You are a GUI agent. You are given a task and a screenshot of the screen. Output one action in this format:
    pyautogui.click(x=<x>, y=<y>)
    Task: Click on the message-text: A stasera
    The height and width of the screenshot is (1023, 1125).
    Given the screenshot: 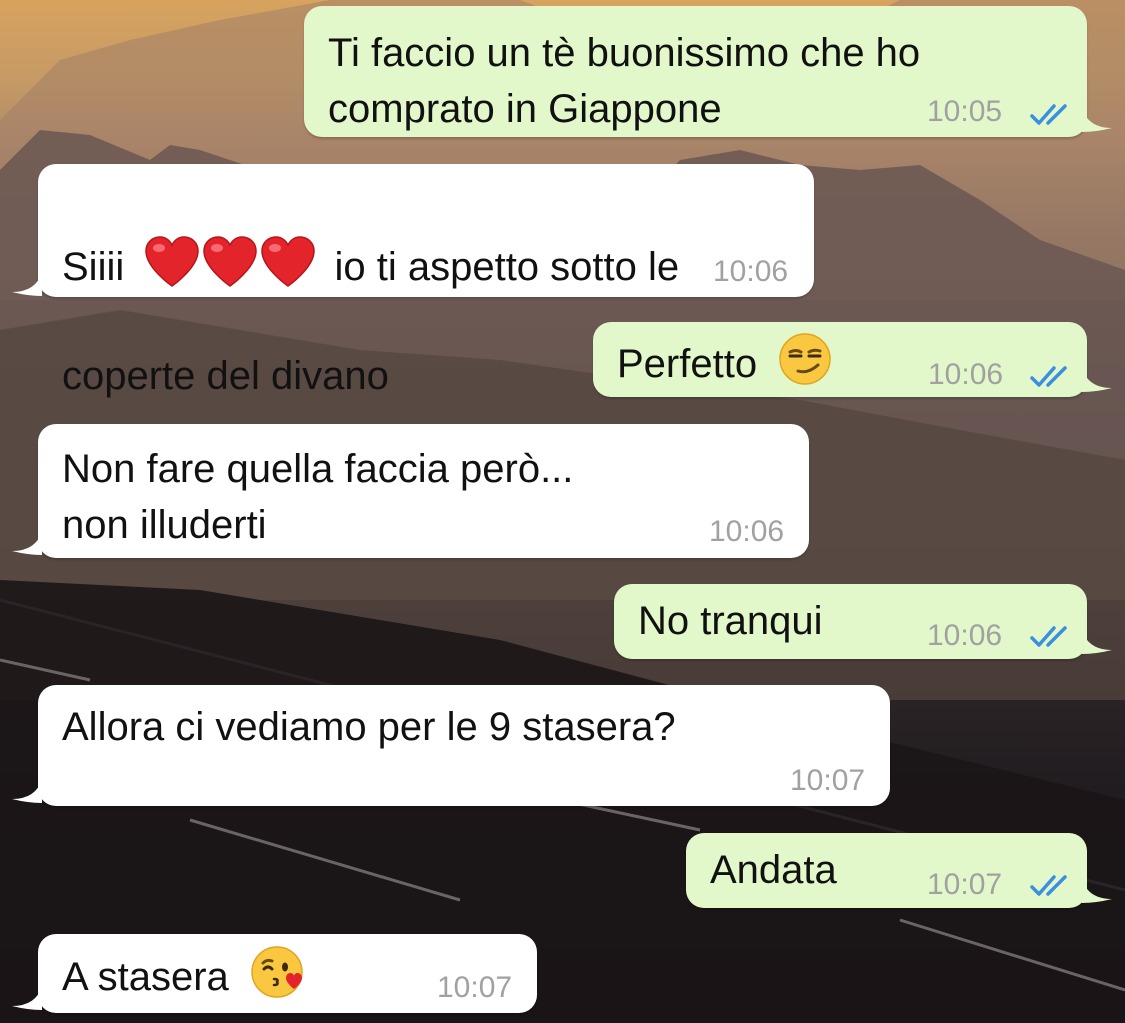 What is the action you would take?
    pyautogui.click(x=184, y=979)
    